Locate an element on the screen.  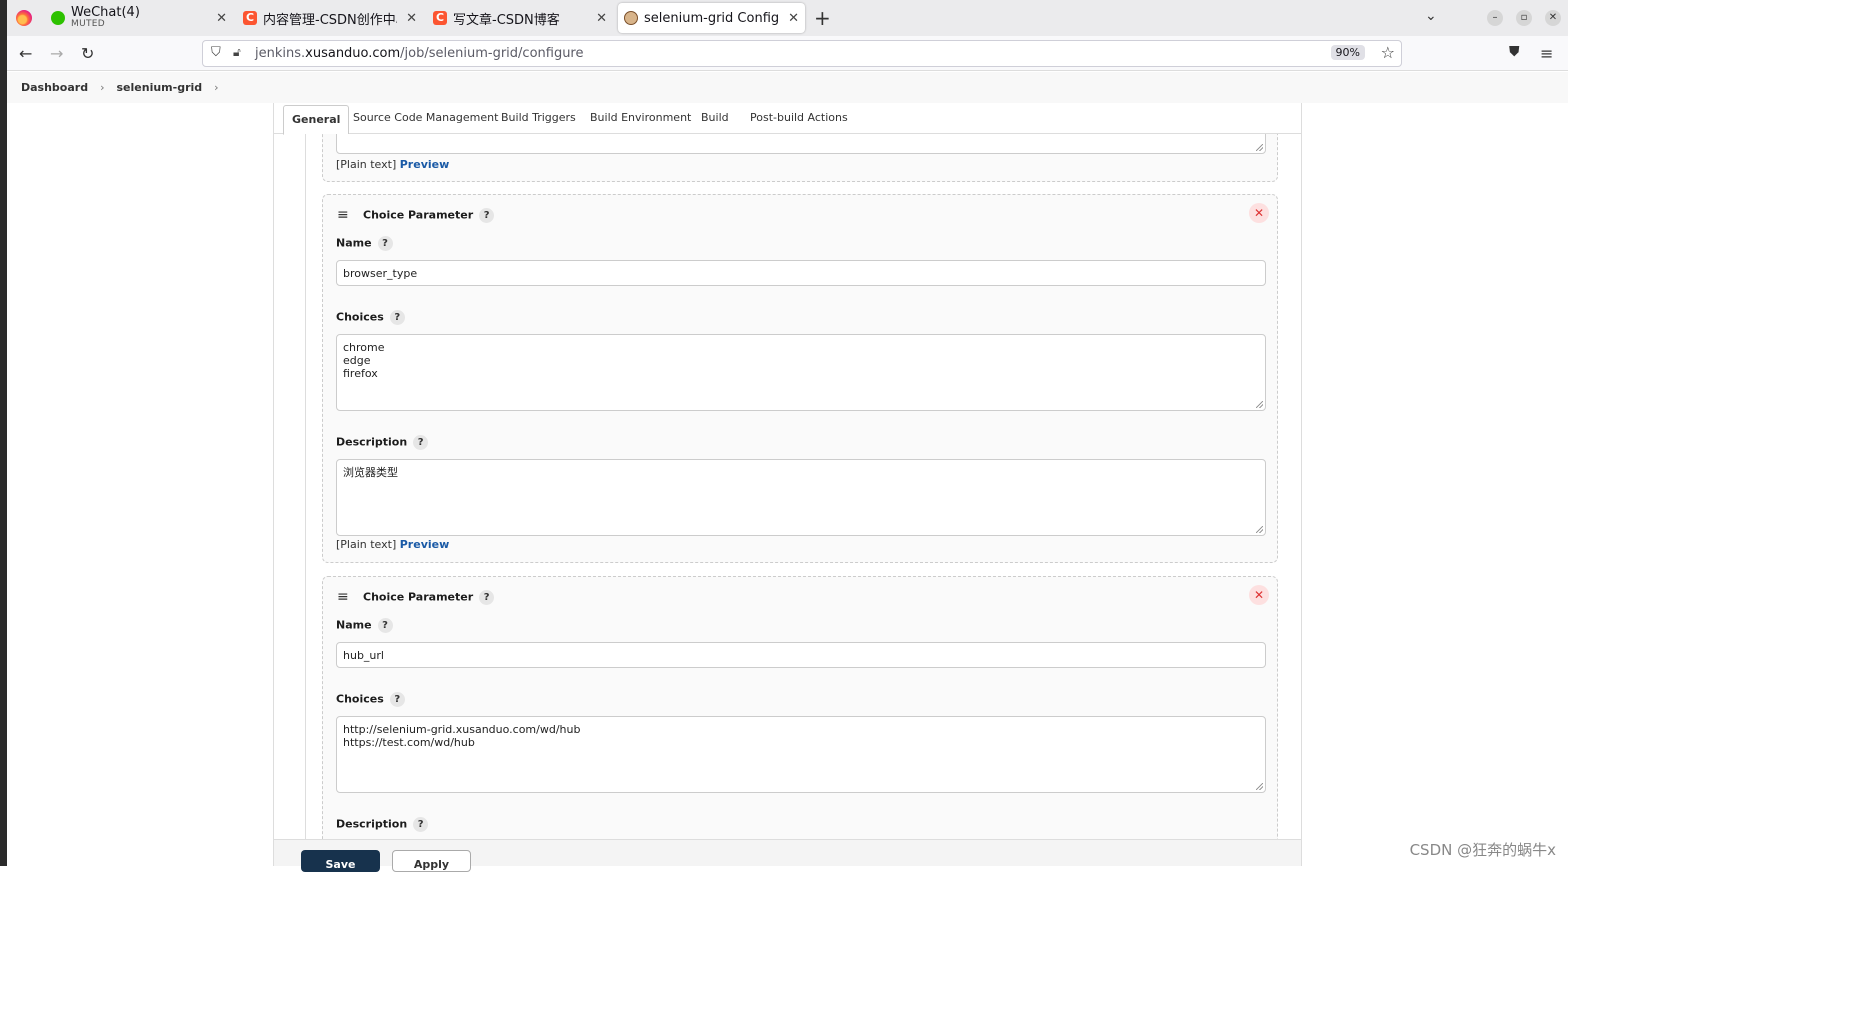
restore-icon: ▫ is located at coordinates (1524, 18).